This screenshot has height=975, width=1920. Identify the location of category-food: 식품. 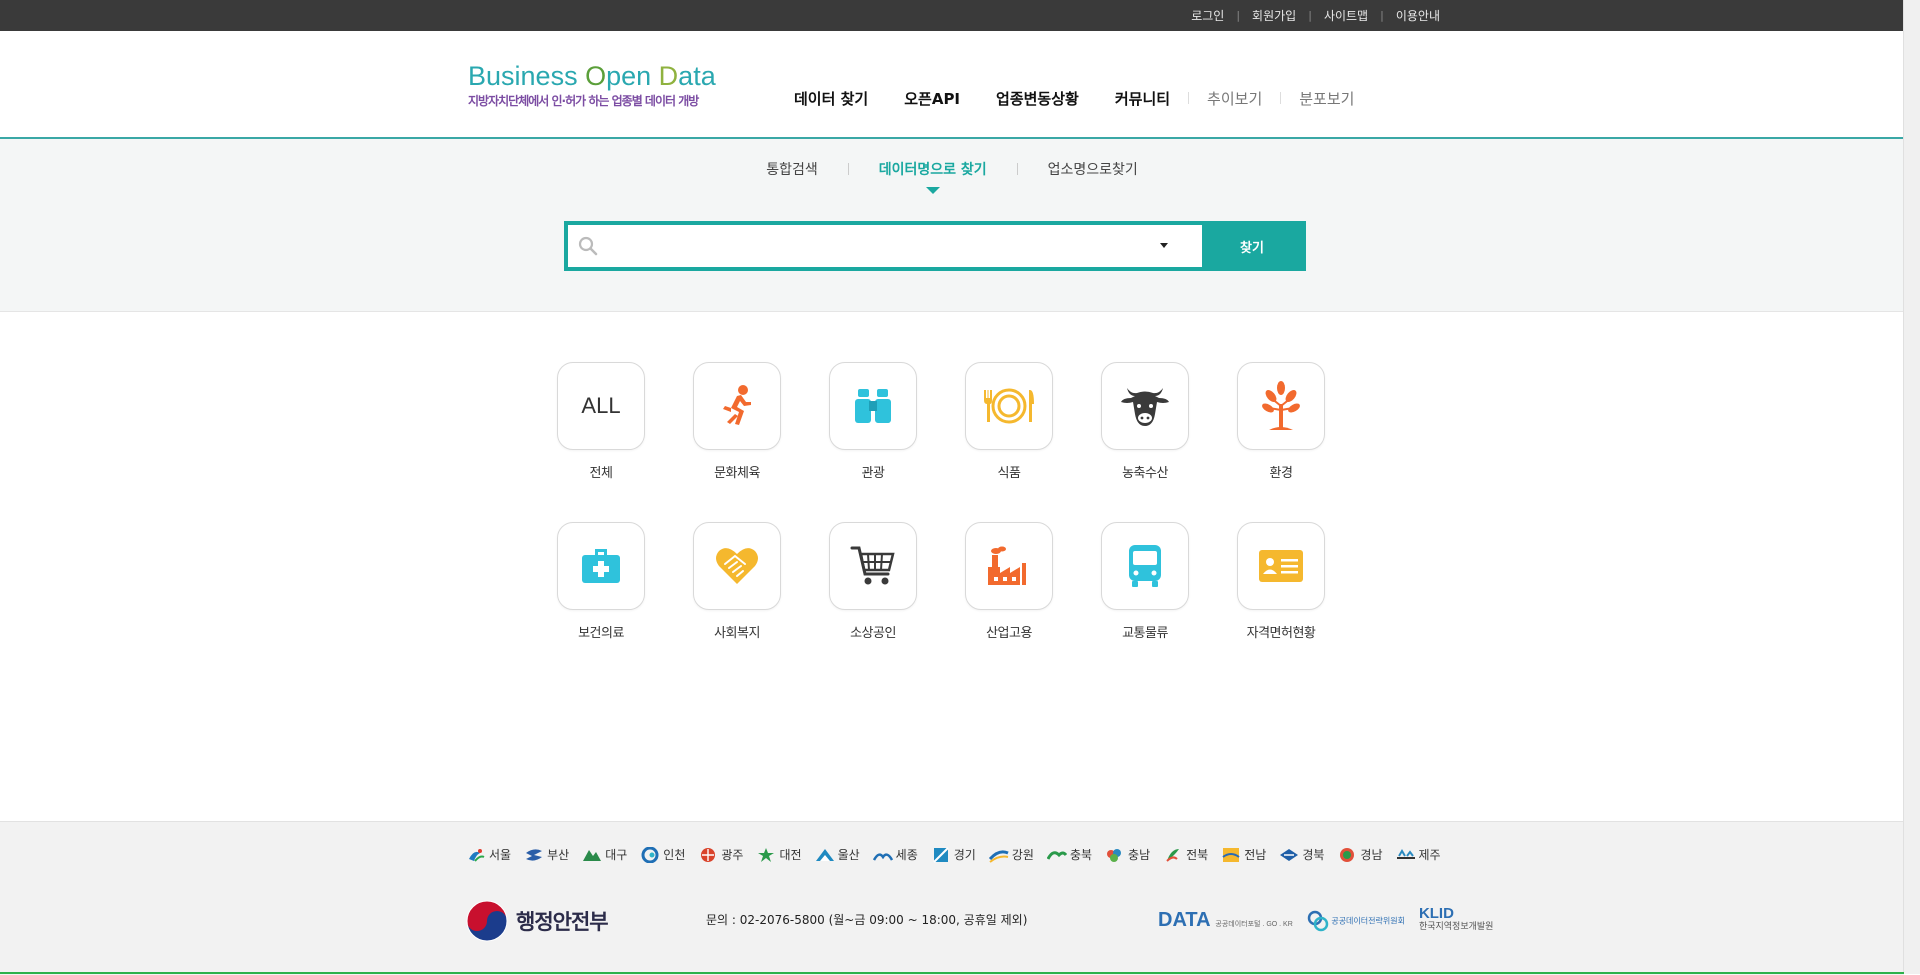
(1009, 421).